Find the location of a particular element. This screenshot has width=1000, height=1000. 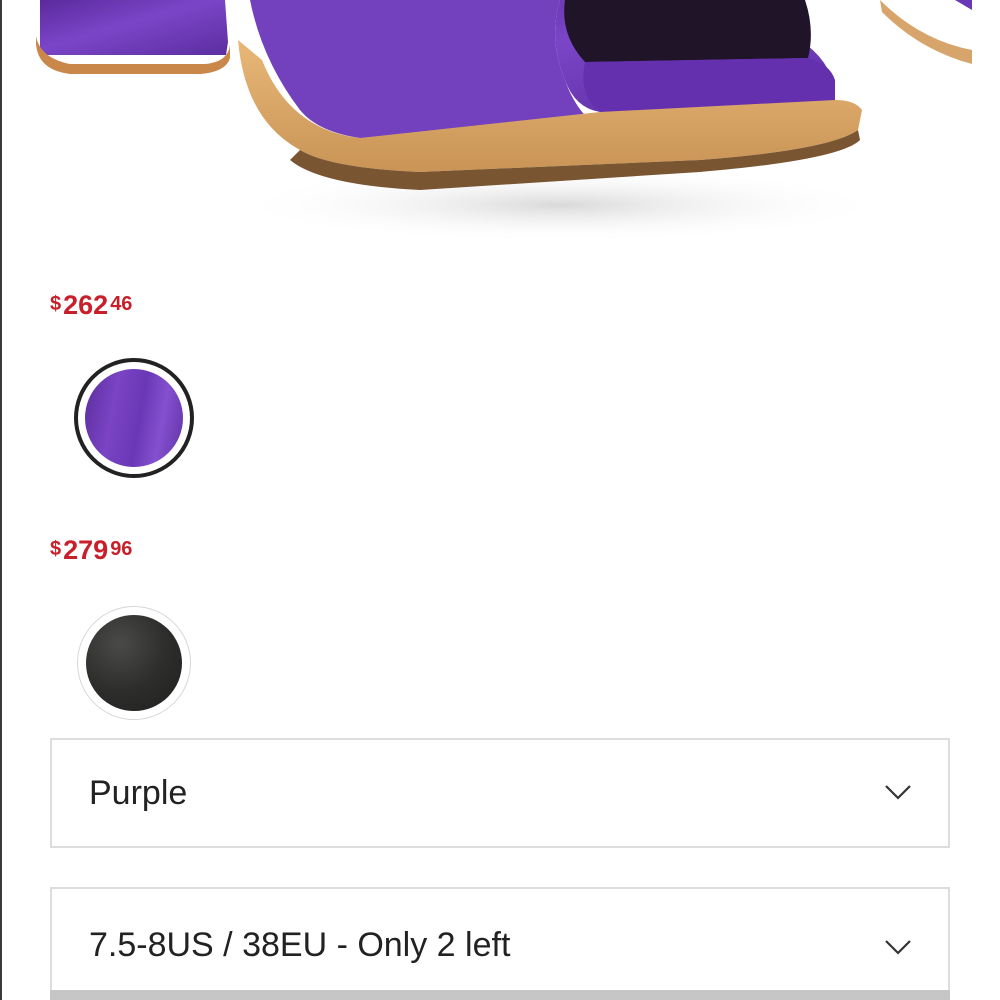

price-dollars: 262 is located at coordinates (86, 305).